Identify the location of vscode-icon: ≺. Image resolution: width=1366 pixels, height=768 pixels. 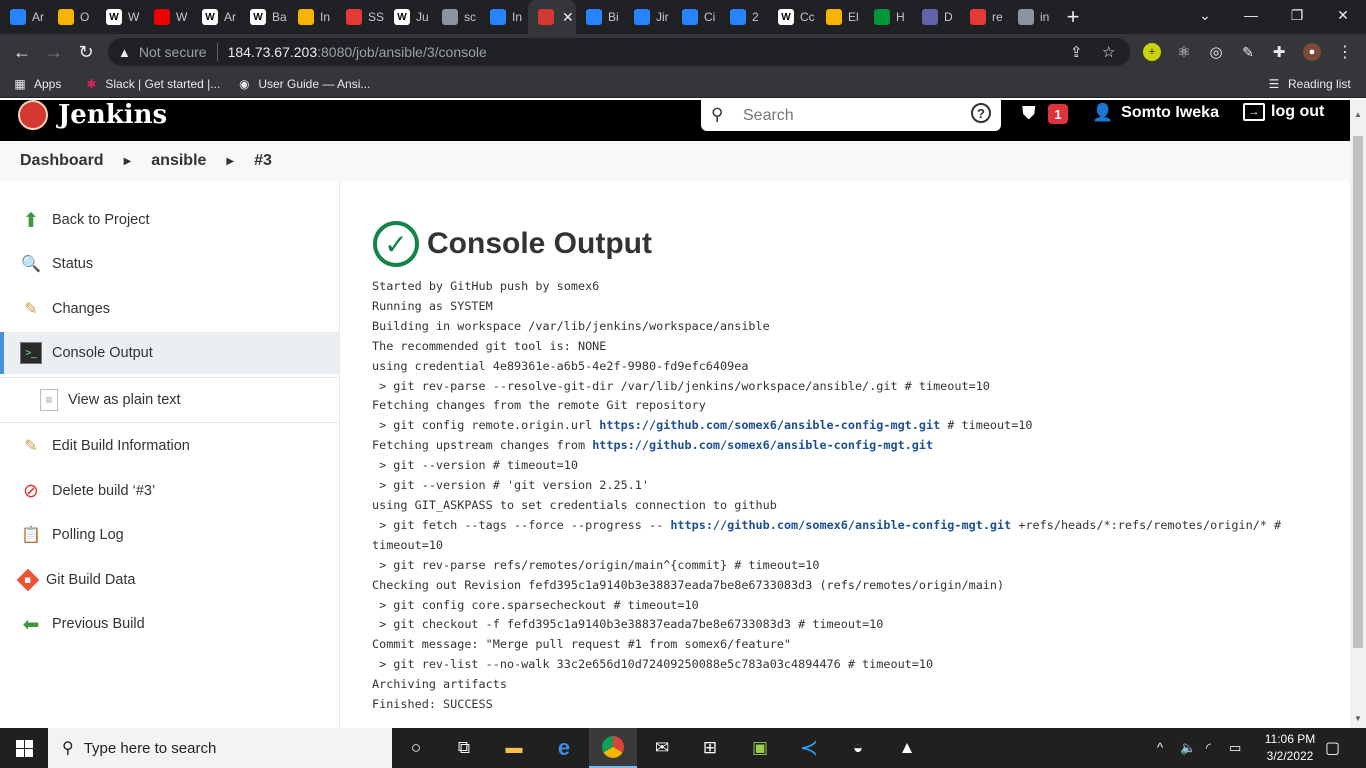
(809, 748).